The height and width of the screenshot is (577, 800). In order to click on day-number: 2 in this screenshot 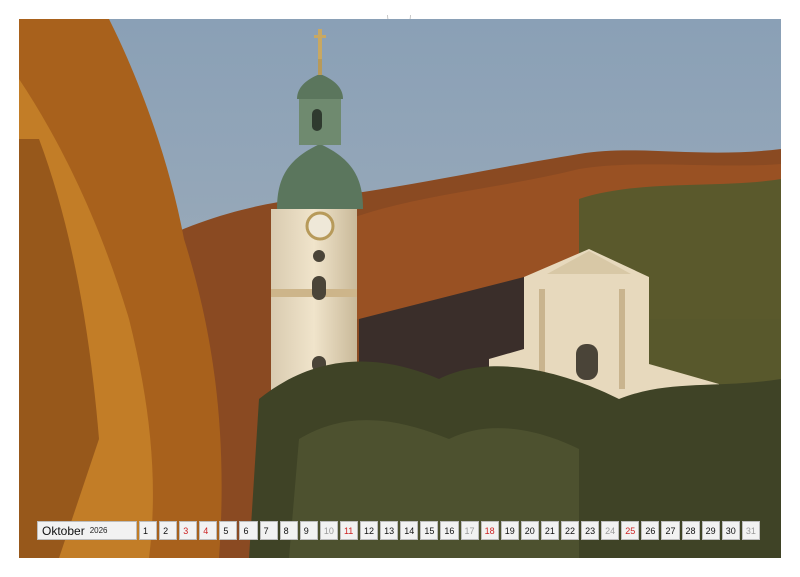, I will do `click(166, 531)`.